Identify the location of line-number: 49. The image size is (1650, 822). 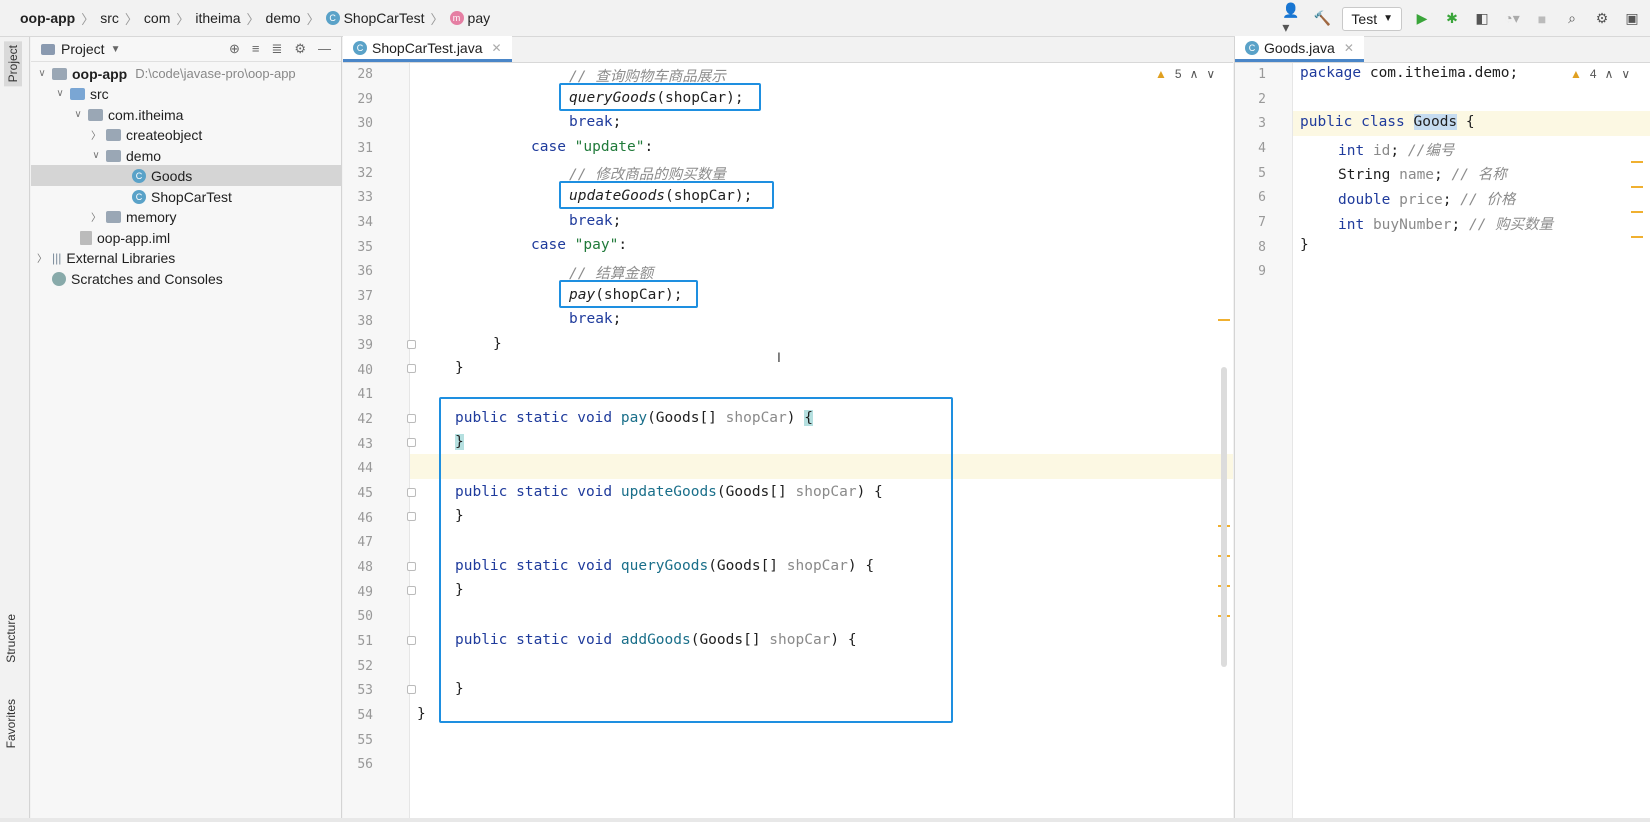
(365, 592).